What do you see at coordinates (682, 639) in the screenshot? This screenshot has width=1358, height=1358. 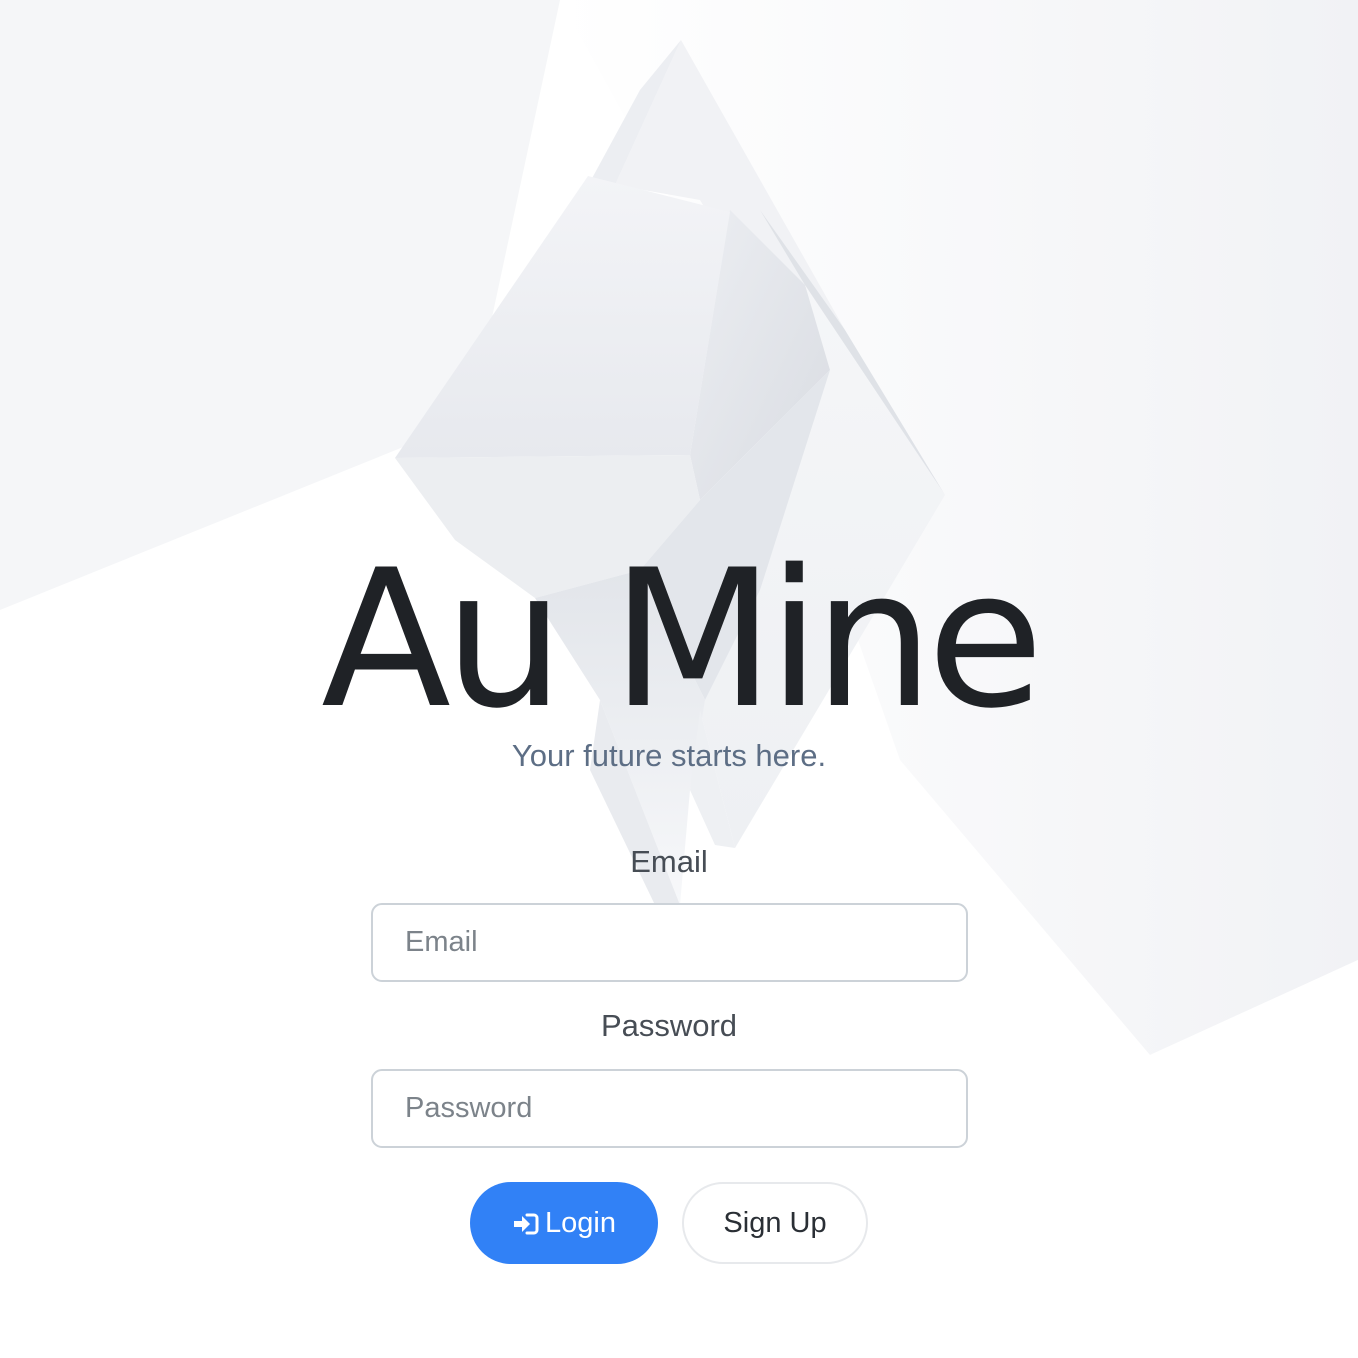 I see `brand-title: Au Mine` at bounding box center [682, 639].